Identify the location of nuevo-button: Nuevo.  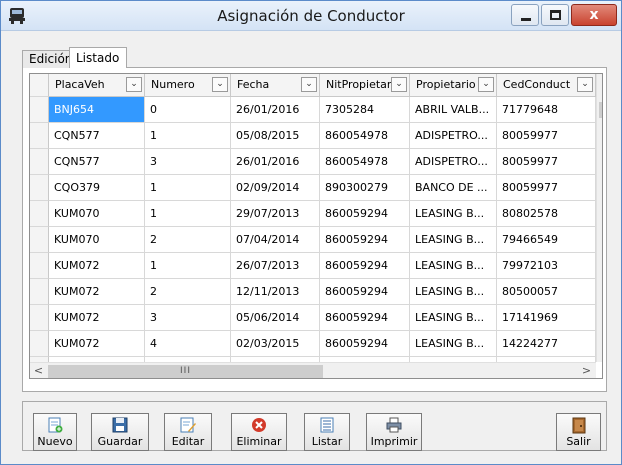
(55, 432).